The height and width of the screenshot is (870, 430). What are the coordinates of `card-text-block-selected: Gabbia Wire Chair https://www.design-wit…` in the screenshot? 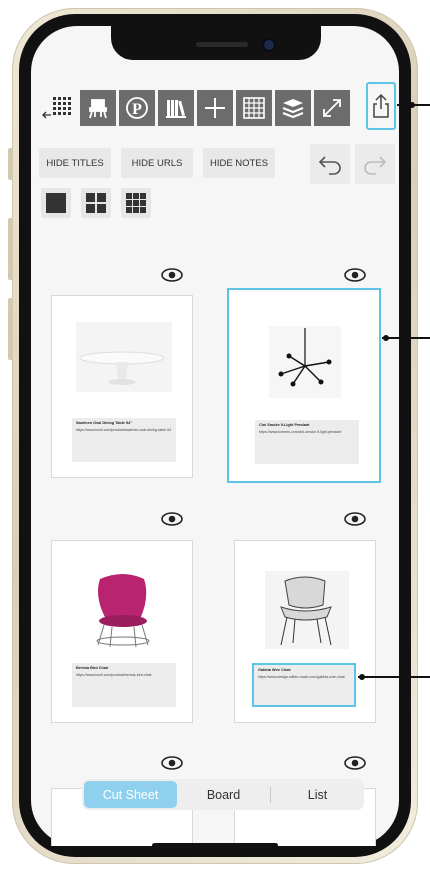 It's located at (304, 685).